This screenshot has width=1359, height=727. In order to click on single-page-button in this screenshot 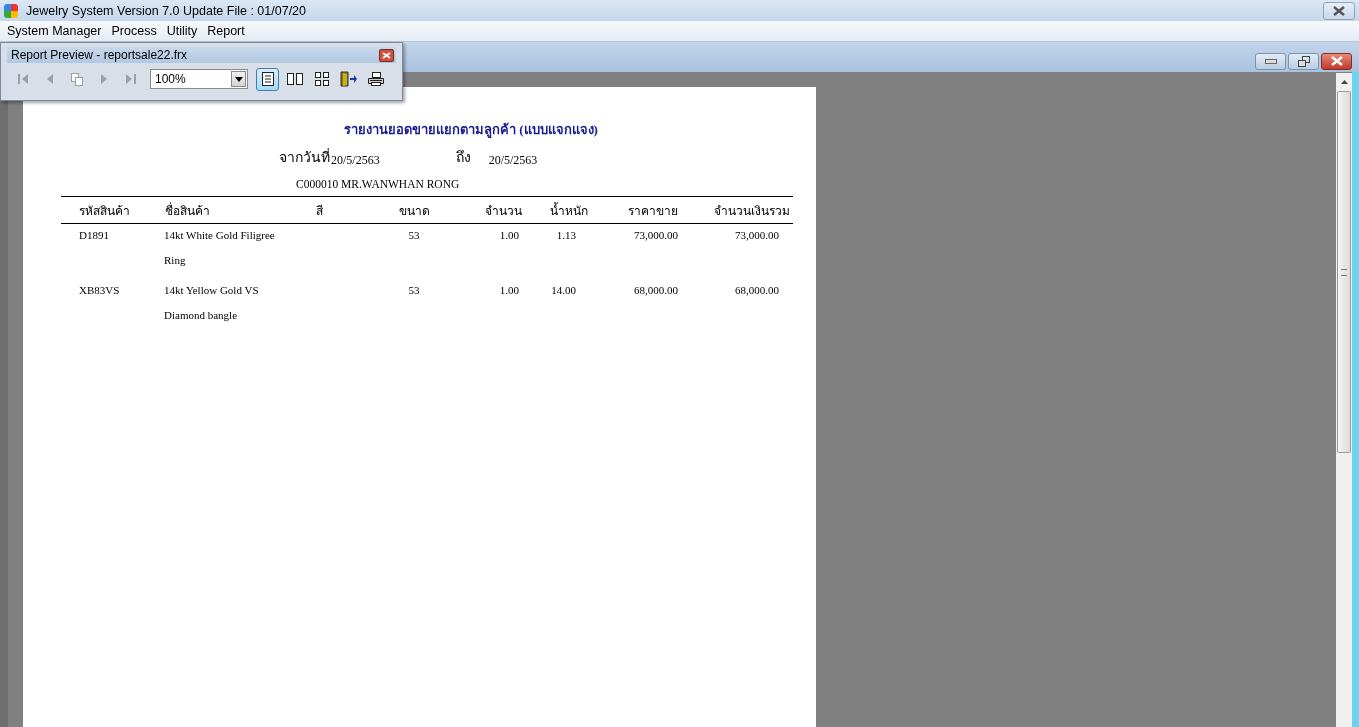, I will do `click(267, 79)`.